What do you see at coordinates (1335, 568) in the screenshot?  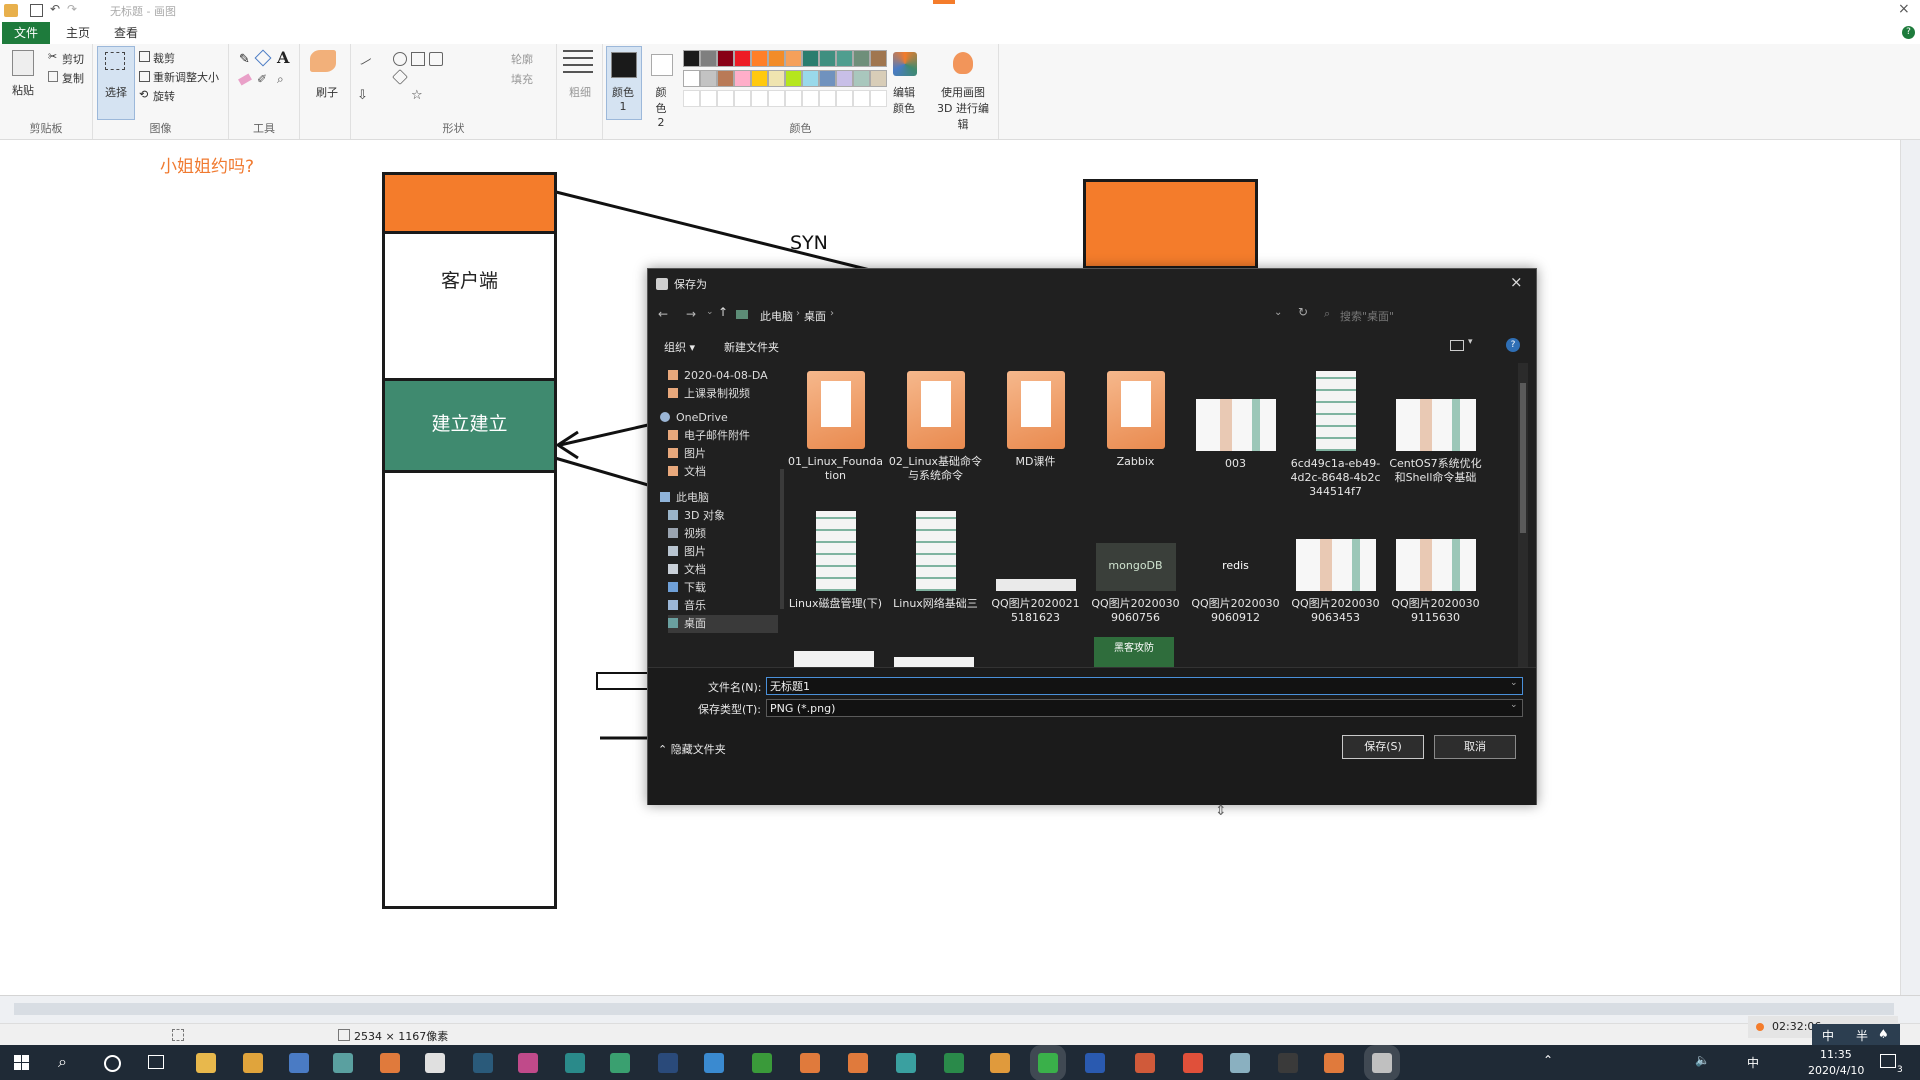 I see `file-item: QQ图片20200309063453` at bounding box center [1335, 568].